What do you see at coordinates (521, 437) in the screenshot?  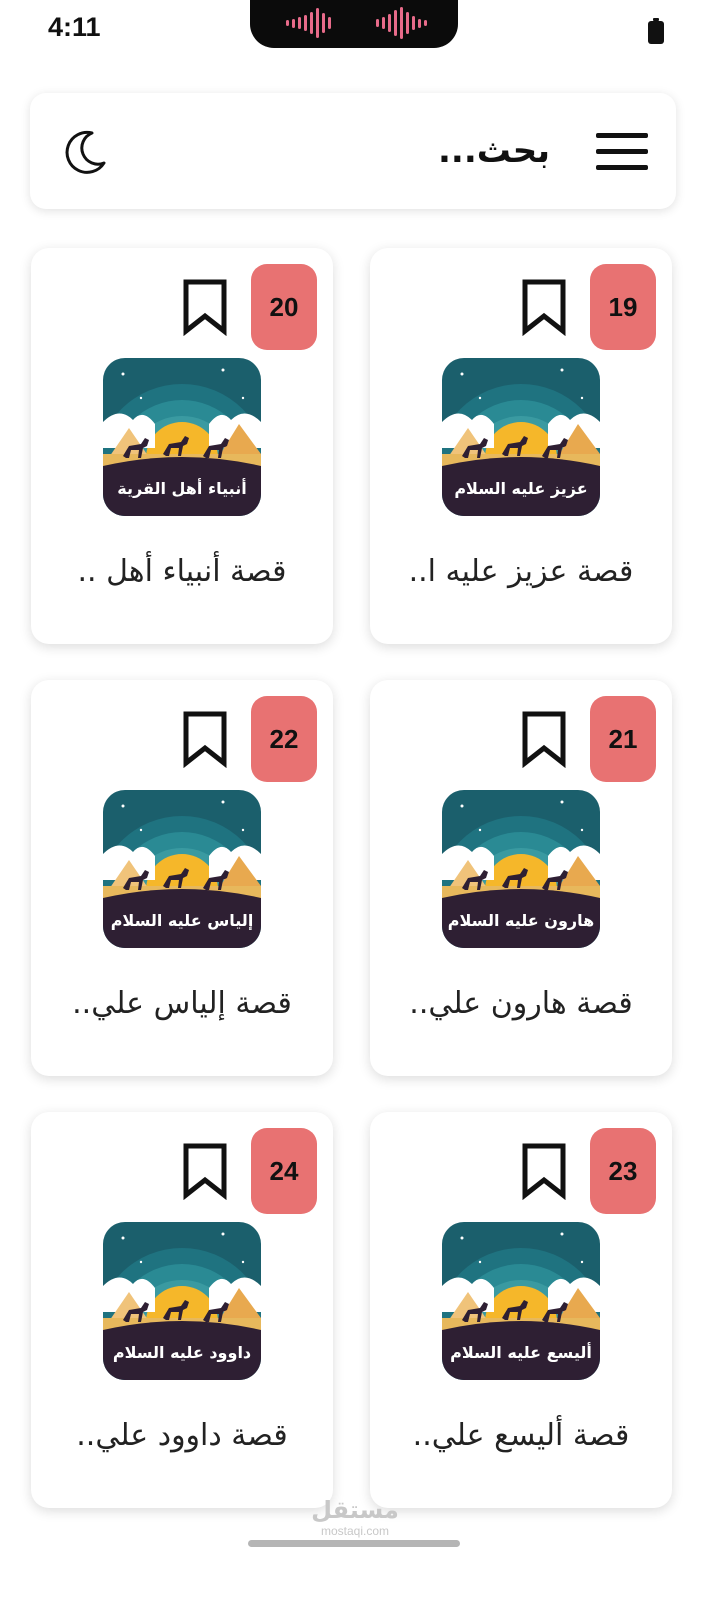 I see `story-thumbnail: عزيز عليه السلام` at bounding box center [521, 437].